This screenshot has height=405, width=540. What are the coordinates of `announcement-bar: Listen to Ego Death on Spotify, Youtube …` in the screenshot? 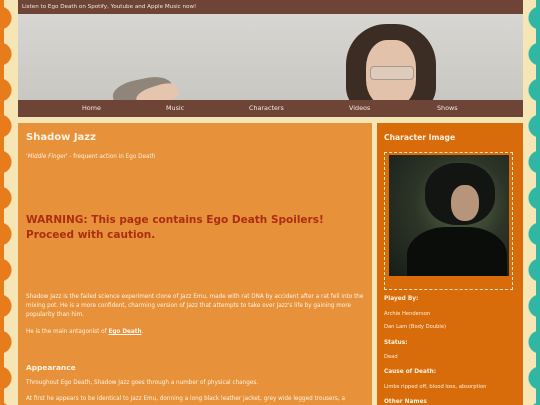 It's located at (270, 7).